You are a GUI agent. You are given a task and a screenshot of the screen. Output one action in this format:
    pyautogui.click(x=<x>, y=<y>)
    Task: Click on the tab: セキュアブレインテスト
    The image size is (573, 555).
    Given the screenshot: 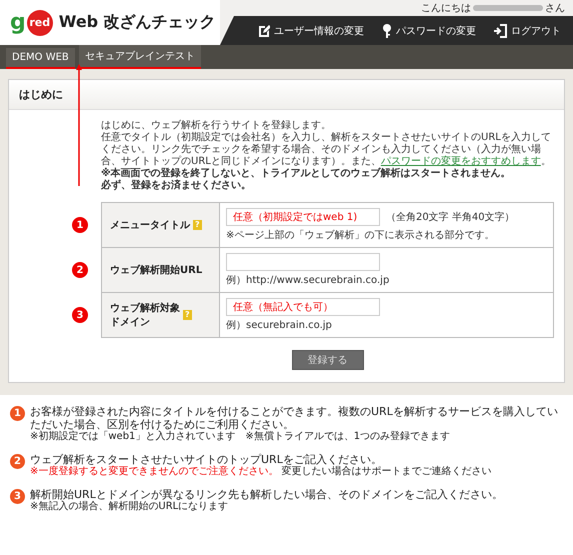 What is the action you would take?
    pyautogui.click(x=139, y=57)
    